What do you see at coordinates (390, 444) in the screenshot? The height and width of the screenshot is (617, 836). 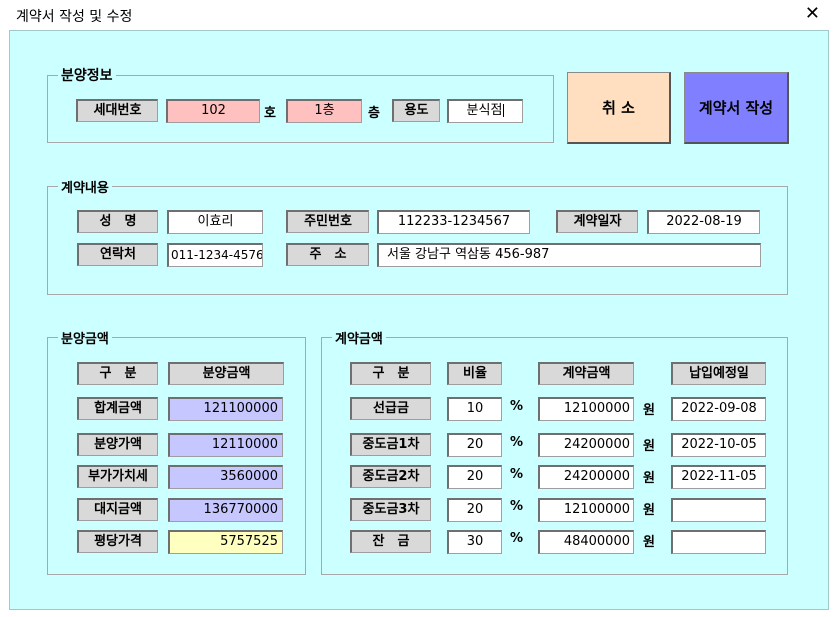 I see `contract-row-label: 중도금1차` at bounding box center [390, 444].